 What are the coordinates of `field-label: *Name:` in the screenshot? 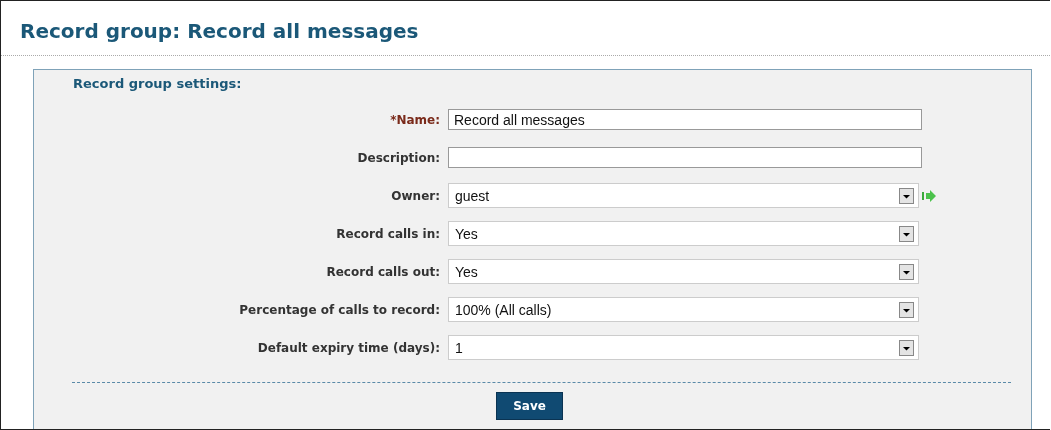 It's located at (415, 119).